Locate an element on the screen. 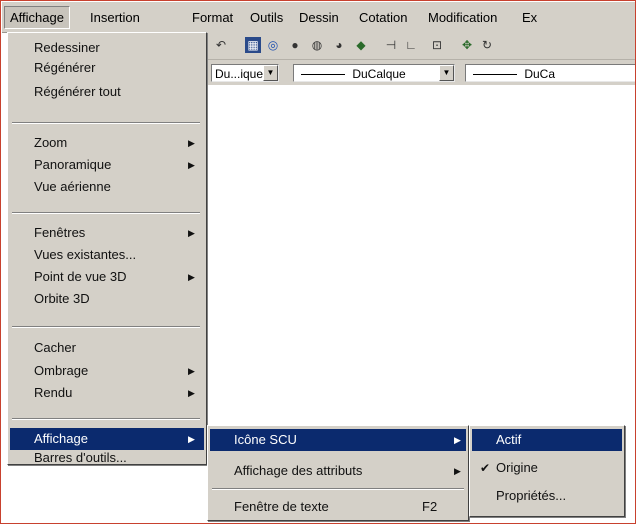 The image size is (638, 526). layer-combo: Du...ique ▼ is located at coordinates (245, 73).